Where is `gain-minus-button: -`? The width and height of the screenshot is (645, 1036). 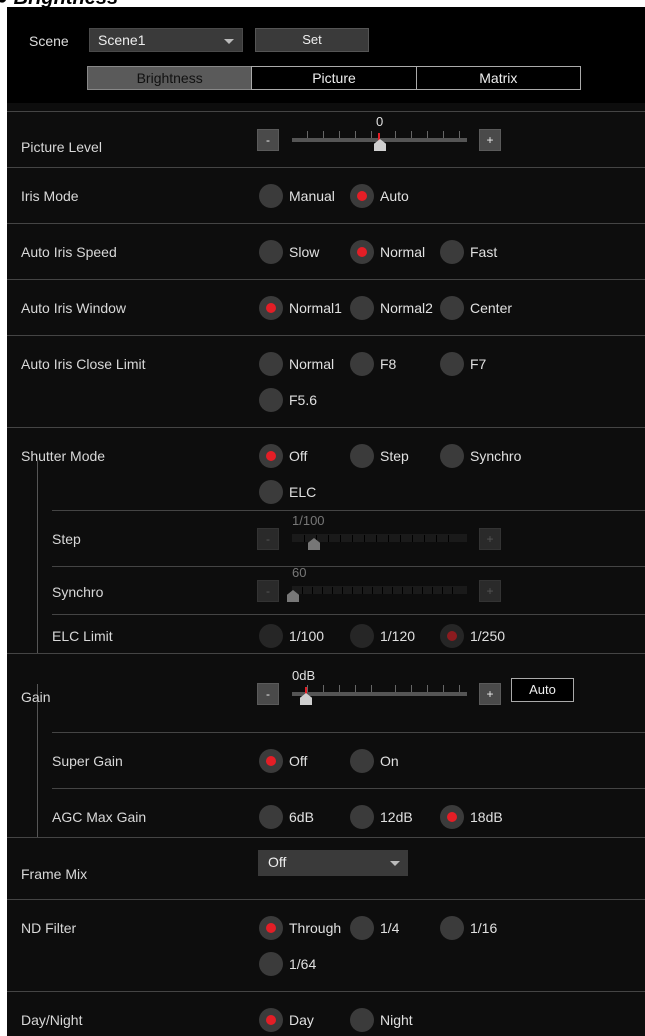 gain-minus-button: - is located at coordinates (268, 694).